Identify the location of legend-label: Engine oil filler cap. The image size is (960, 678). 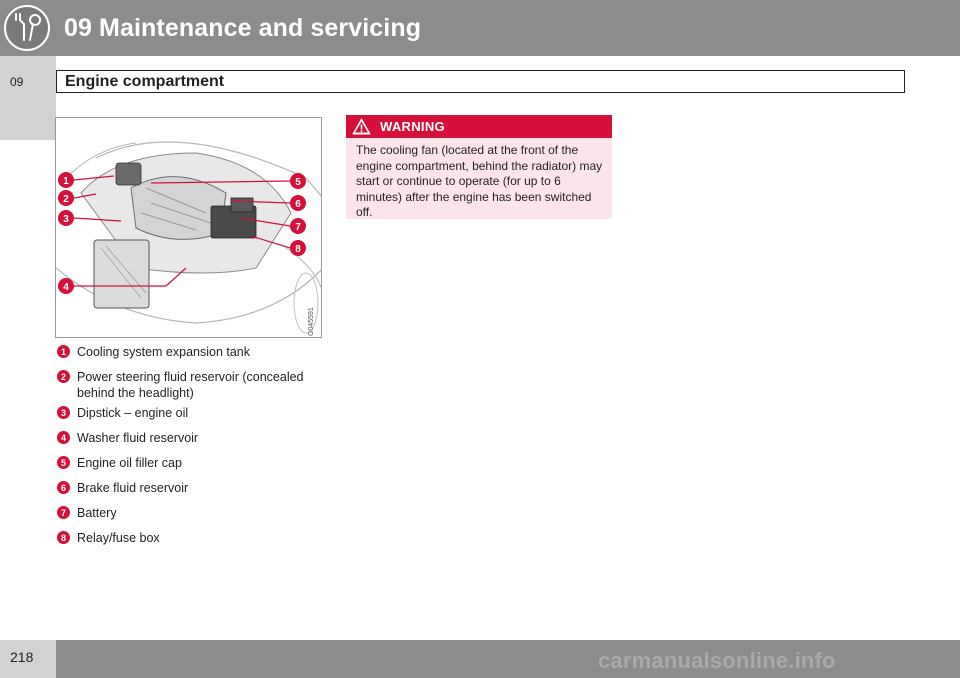
(129, 463).